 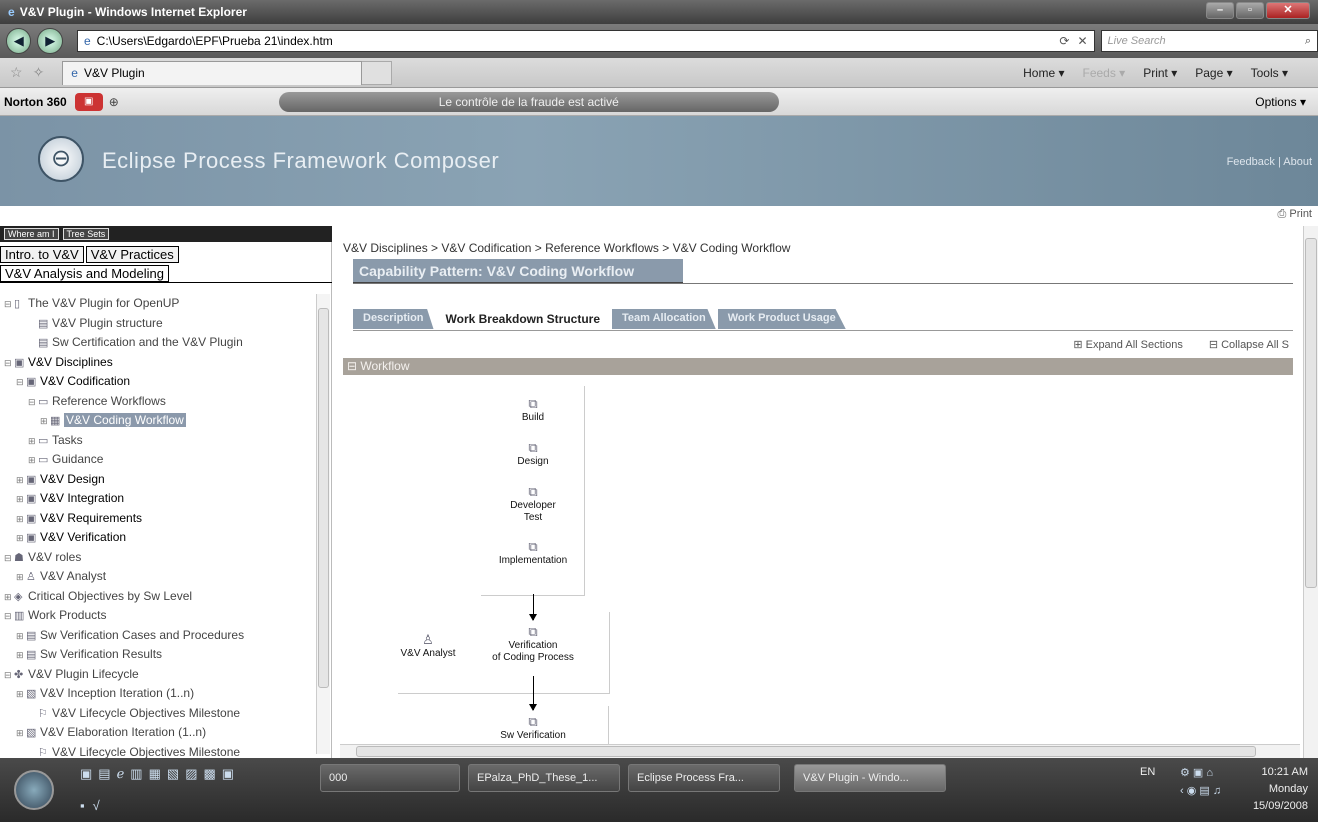 I want to click on print-button: Print ▾, so click(x=1160, y=73).